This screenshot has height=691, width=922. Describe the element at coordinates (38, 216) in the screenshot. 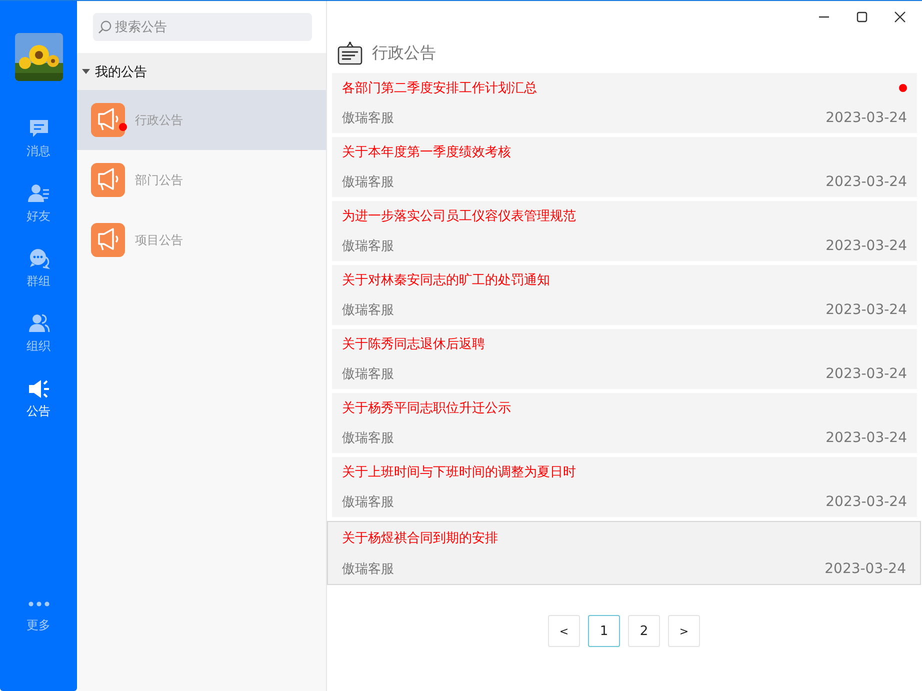

I see `nav-item: 好友` at that location.